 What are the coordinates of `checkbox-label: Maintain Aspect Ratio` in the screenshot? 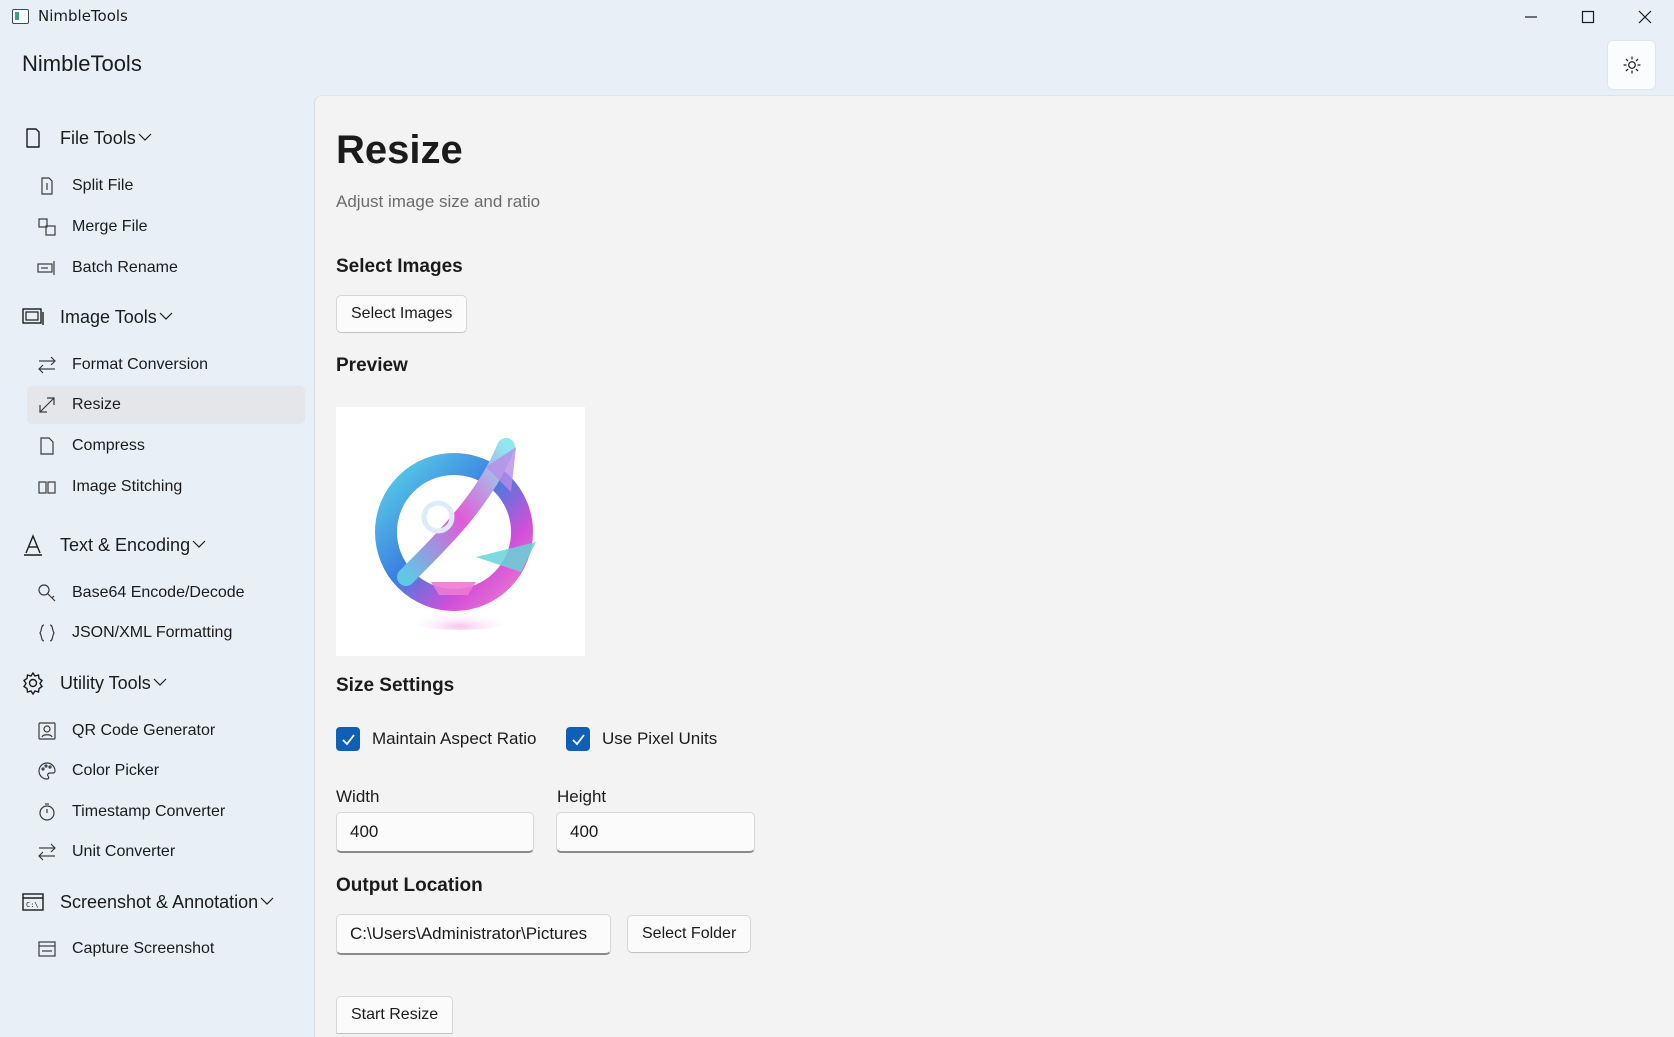 It's located at (454, 738).